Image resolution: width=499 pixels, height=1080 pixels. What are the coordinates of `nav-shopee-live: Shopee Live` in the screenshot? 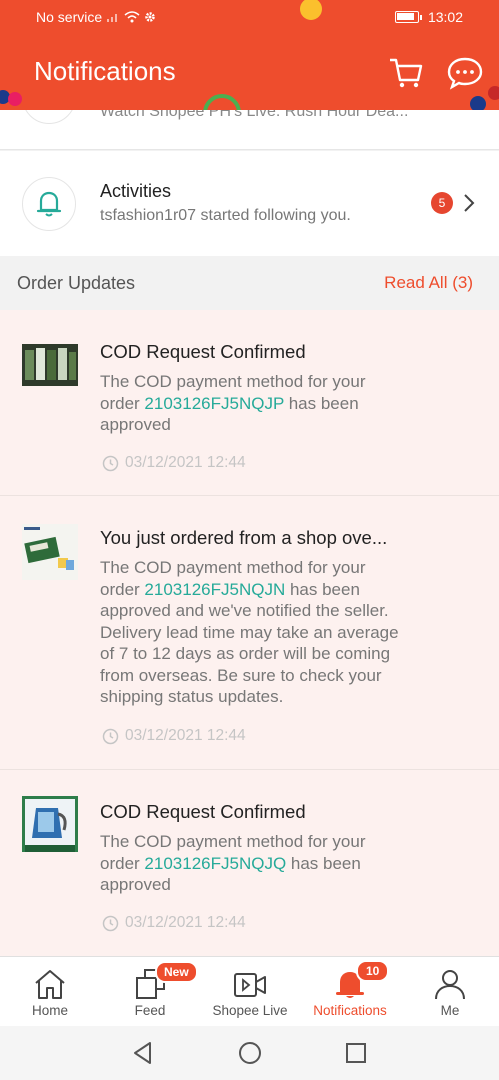 It's located at (250, 992).